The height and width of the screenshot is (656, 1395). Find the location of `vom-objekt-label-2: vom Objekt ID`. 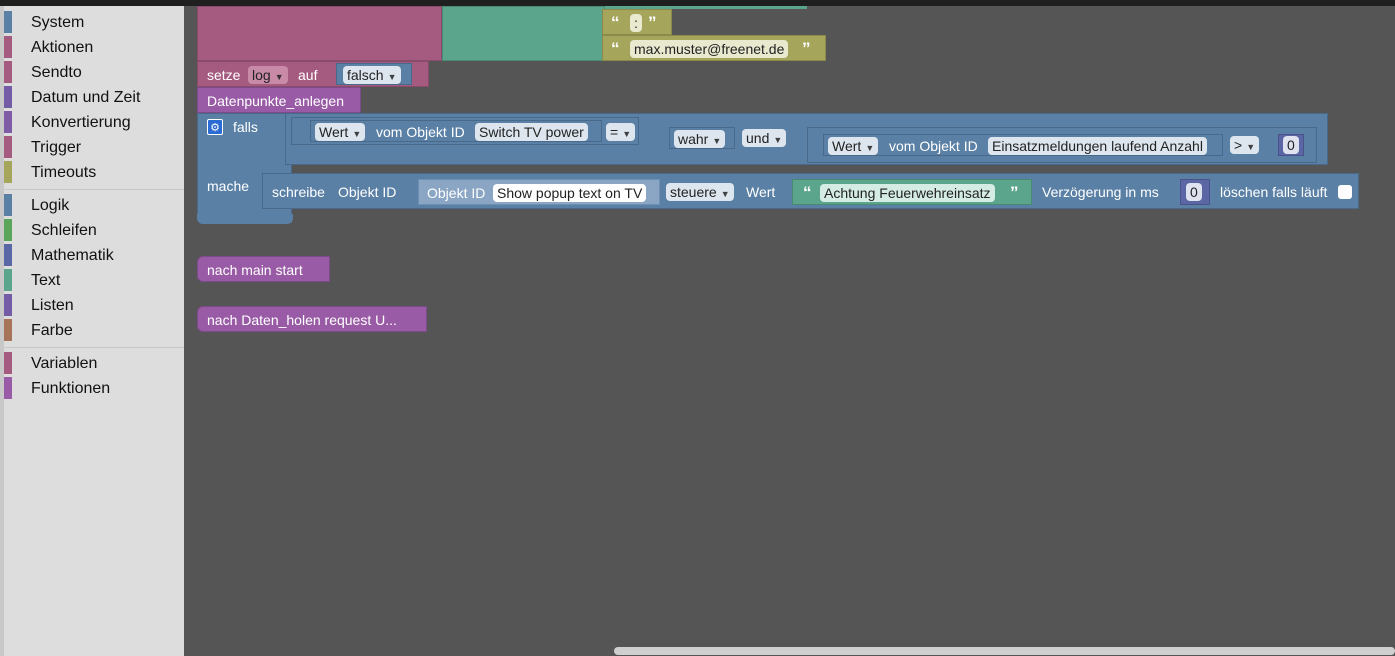

vom-objekt-label-2: vom Objekt ID is located at coordinates (933, 146).